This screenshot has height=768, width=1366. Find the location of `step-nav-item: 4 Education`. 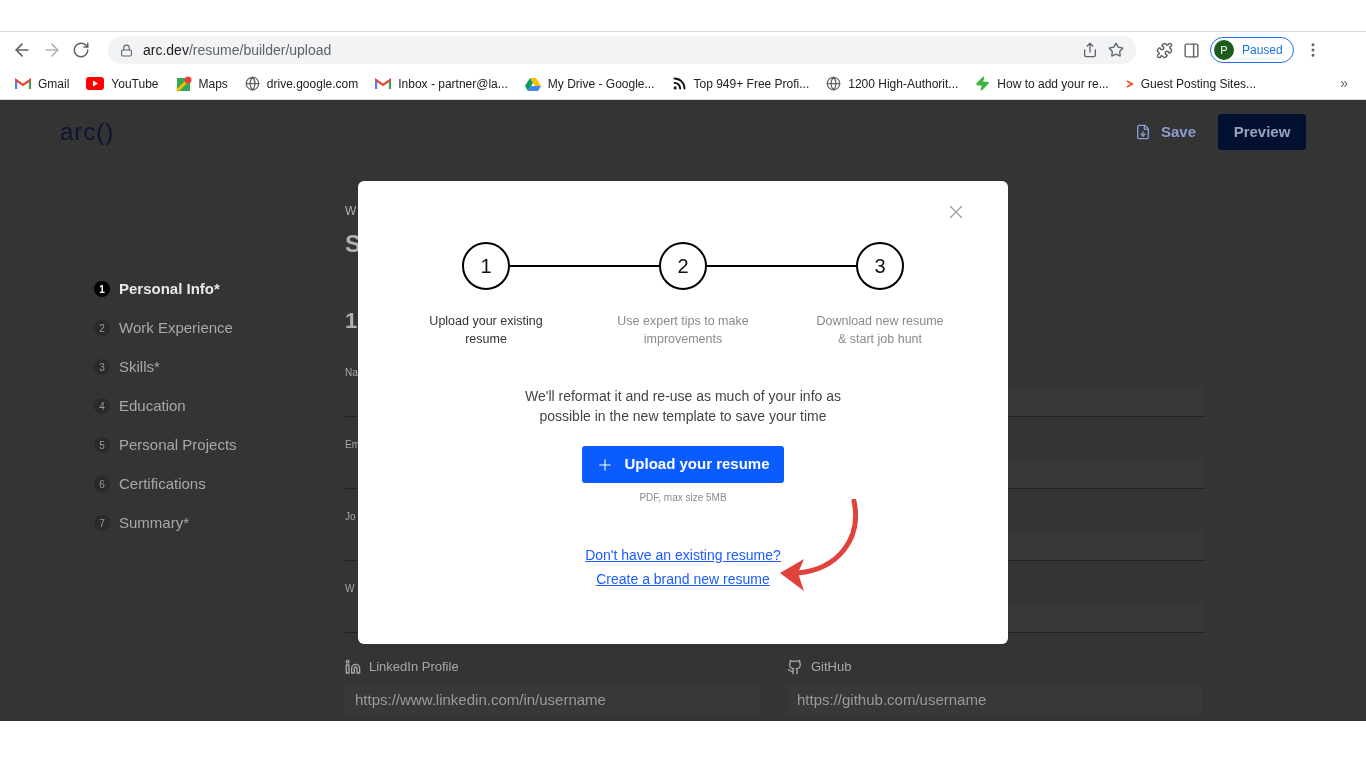

step-nav-item: 4 Education is located at coordinates (219, 406).